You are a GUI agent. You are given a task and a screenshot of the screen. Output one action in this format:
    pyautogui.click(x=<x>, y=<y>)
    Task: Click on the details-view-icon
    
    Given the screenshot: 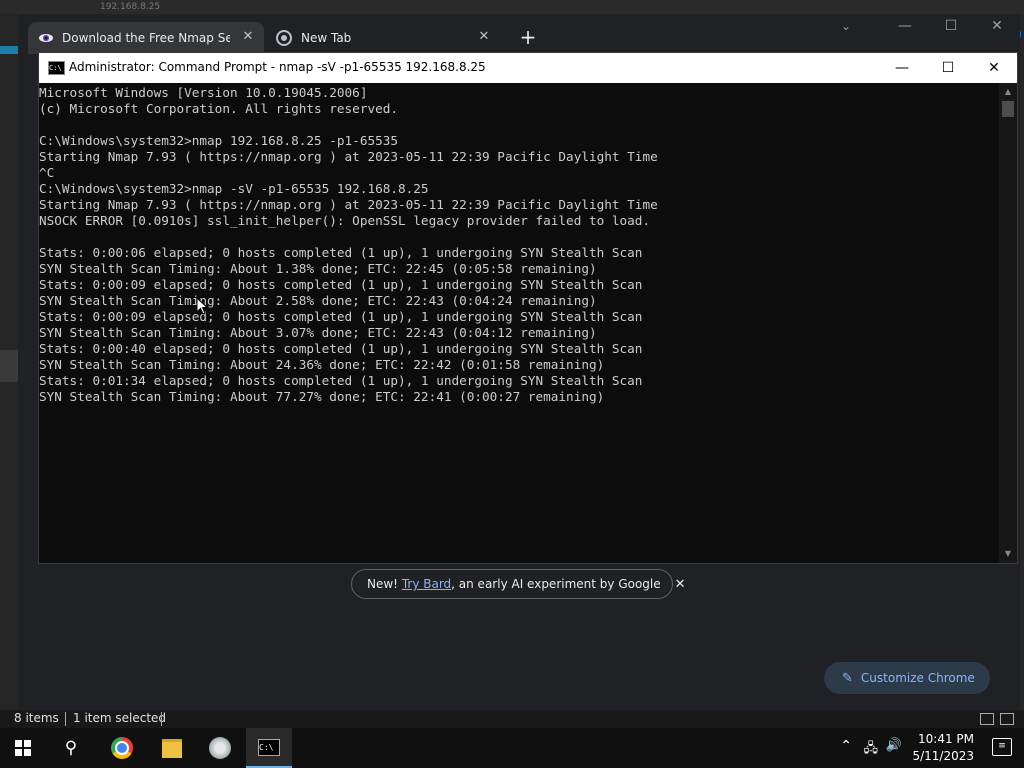 What is the action you would take?
    pyautogui.click(x=987, y=719)
    